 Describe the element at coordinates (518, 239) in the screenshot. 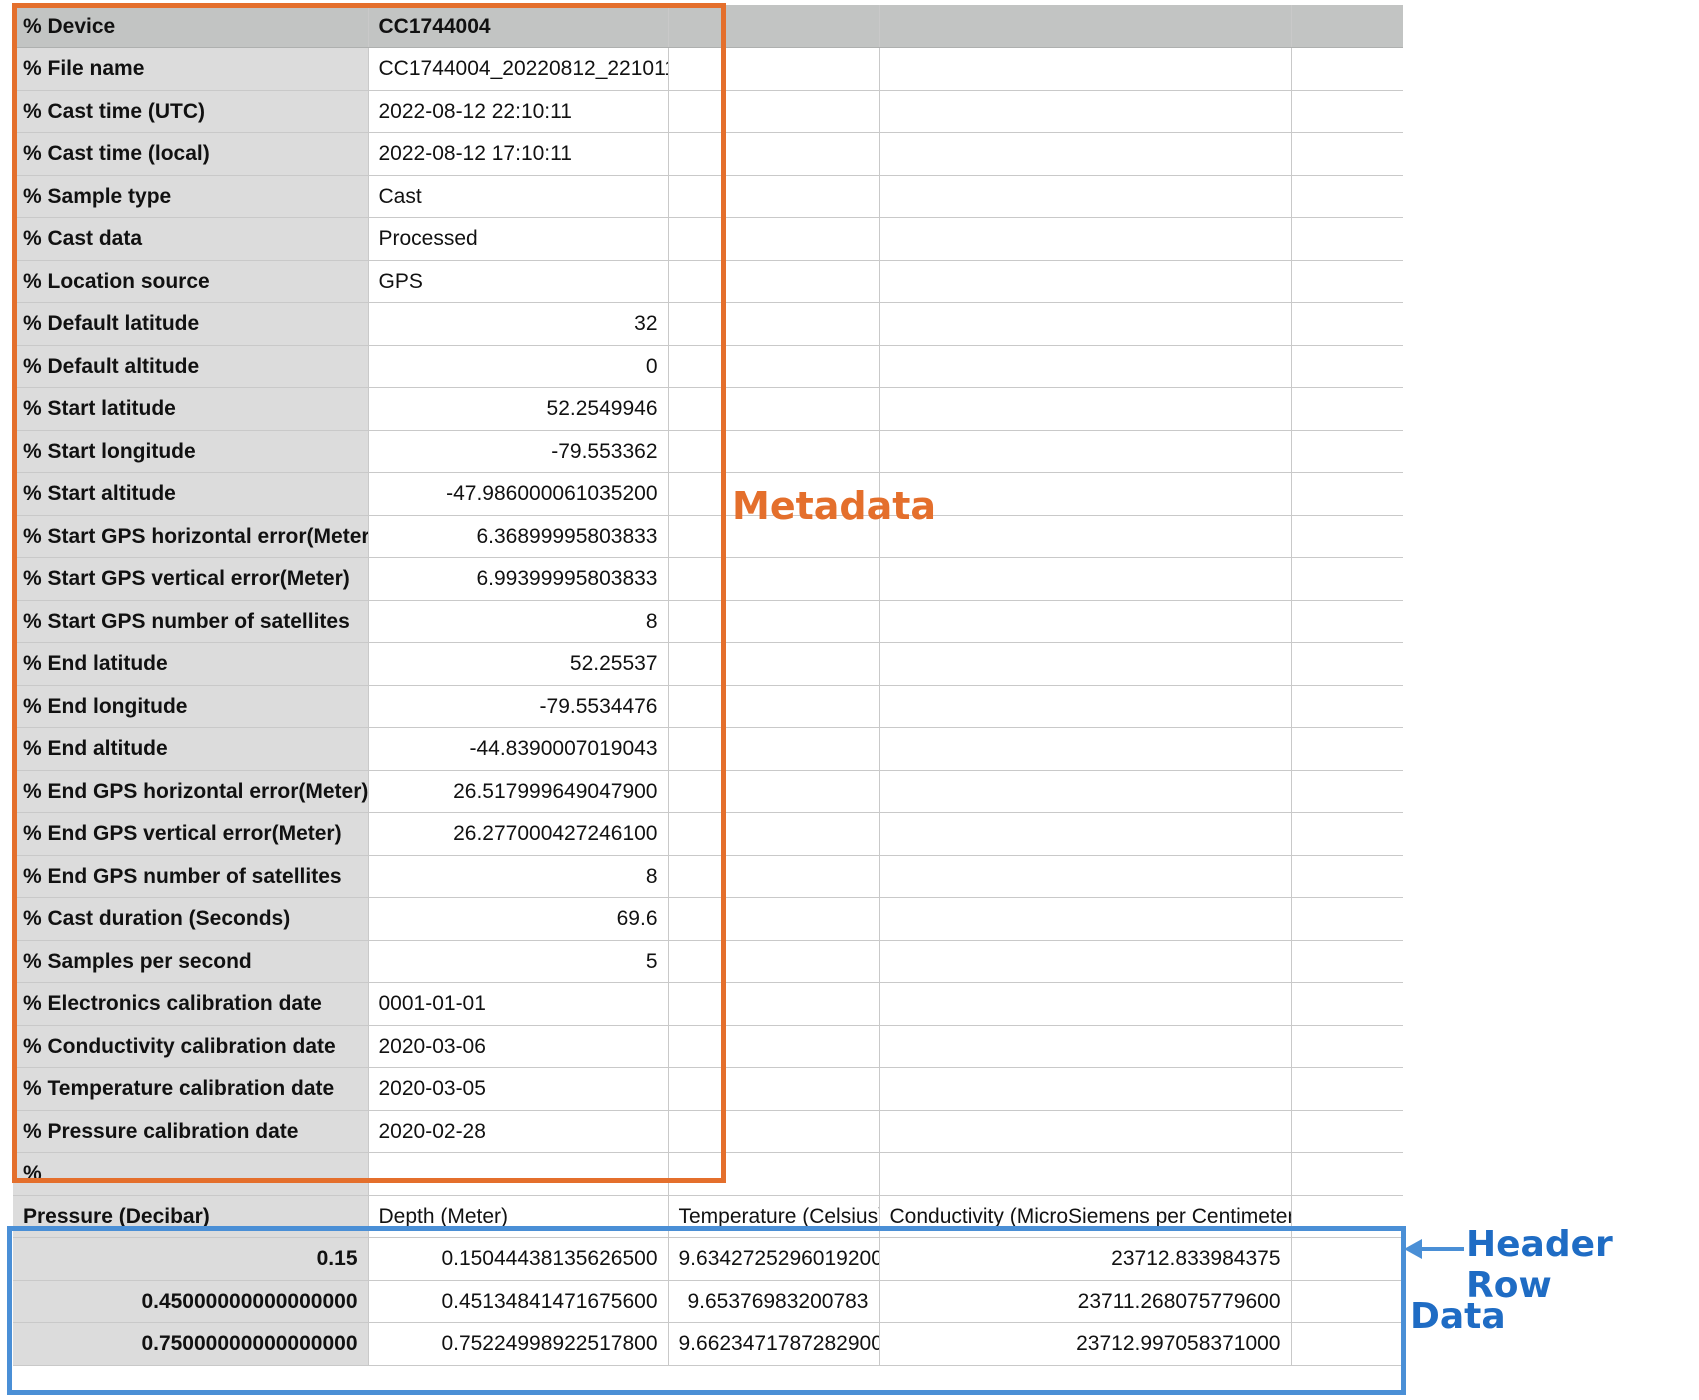

I see `sheet-cell: Processed` at that location.